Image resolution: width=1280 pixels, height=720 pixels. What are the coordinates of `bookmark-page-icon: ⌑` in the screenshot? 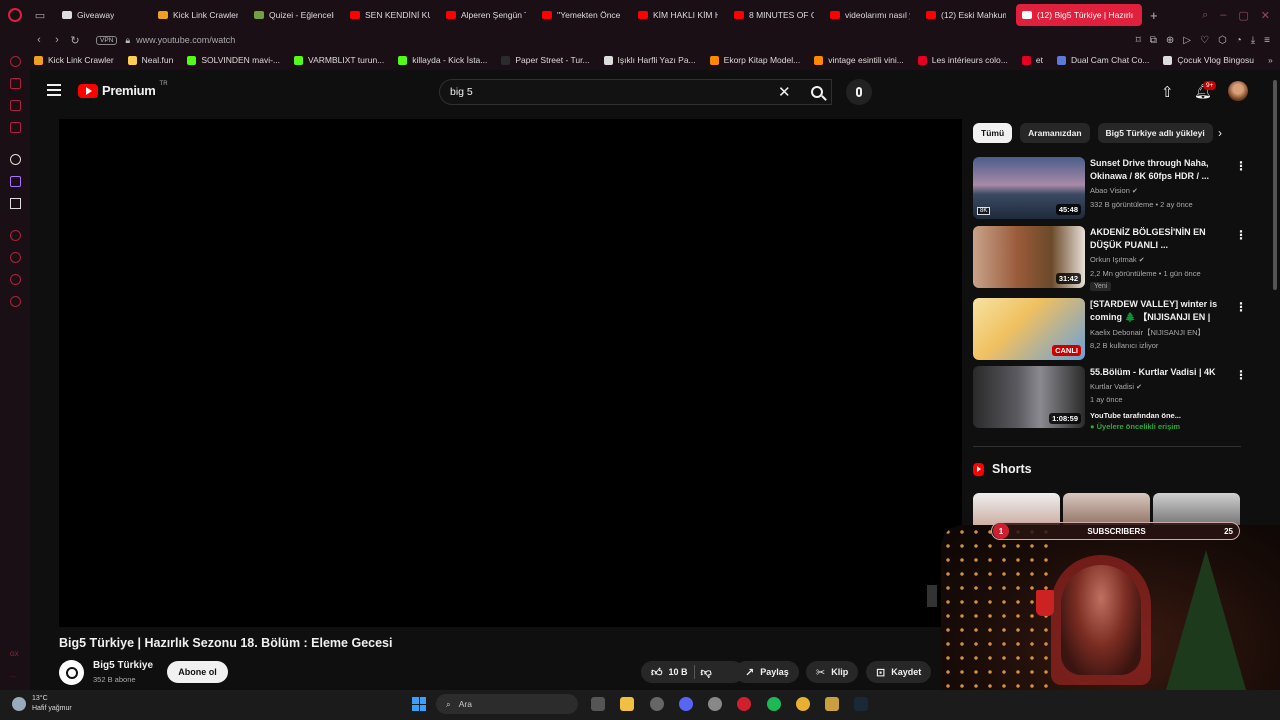 It's located at (1138, 40).